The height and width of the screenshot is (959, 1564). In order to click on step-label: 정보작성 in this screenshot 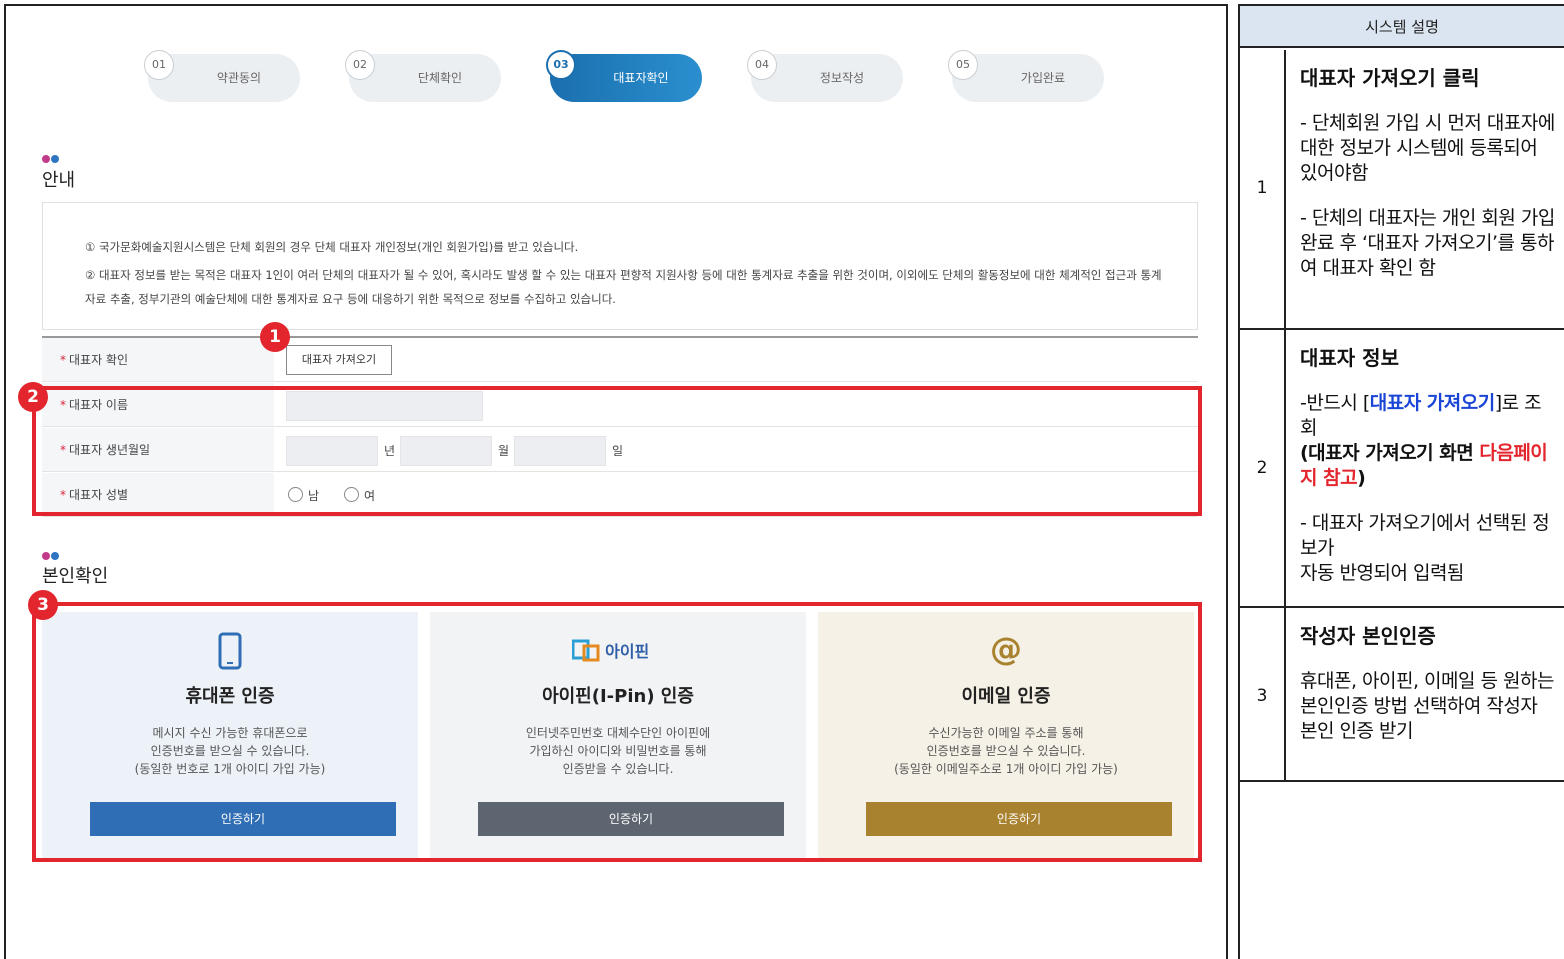, I will do `click(842, 78)`.